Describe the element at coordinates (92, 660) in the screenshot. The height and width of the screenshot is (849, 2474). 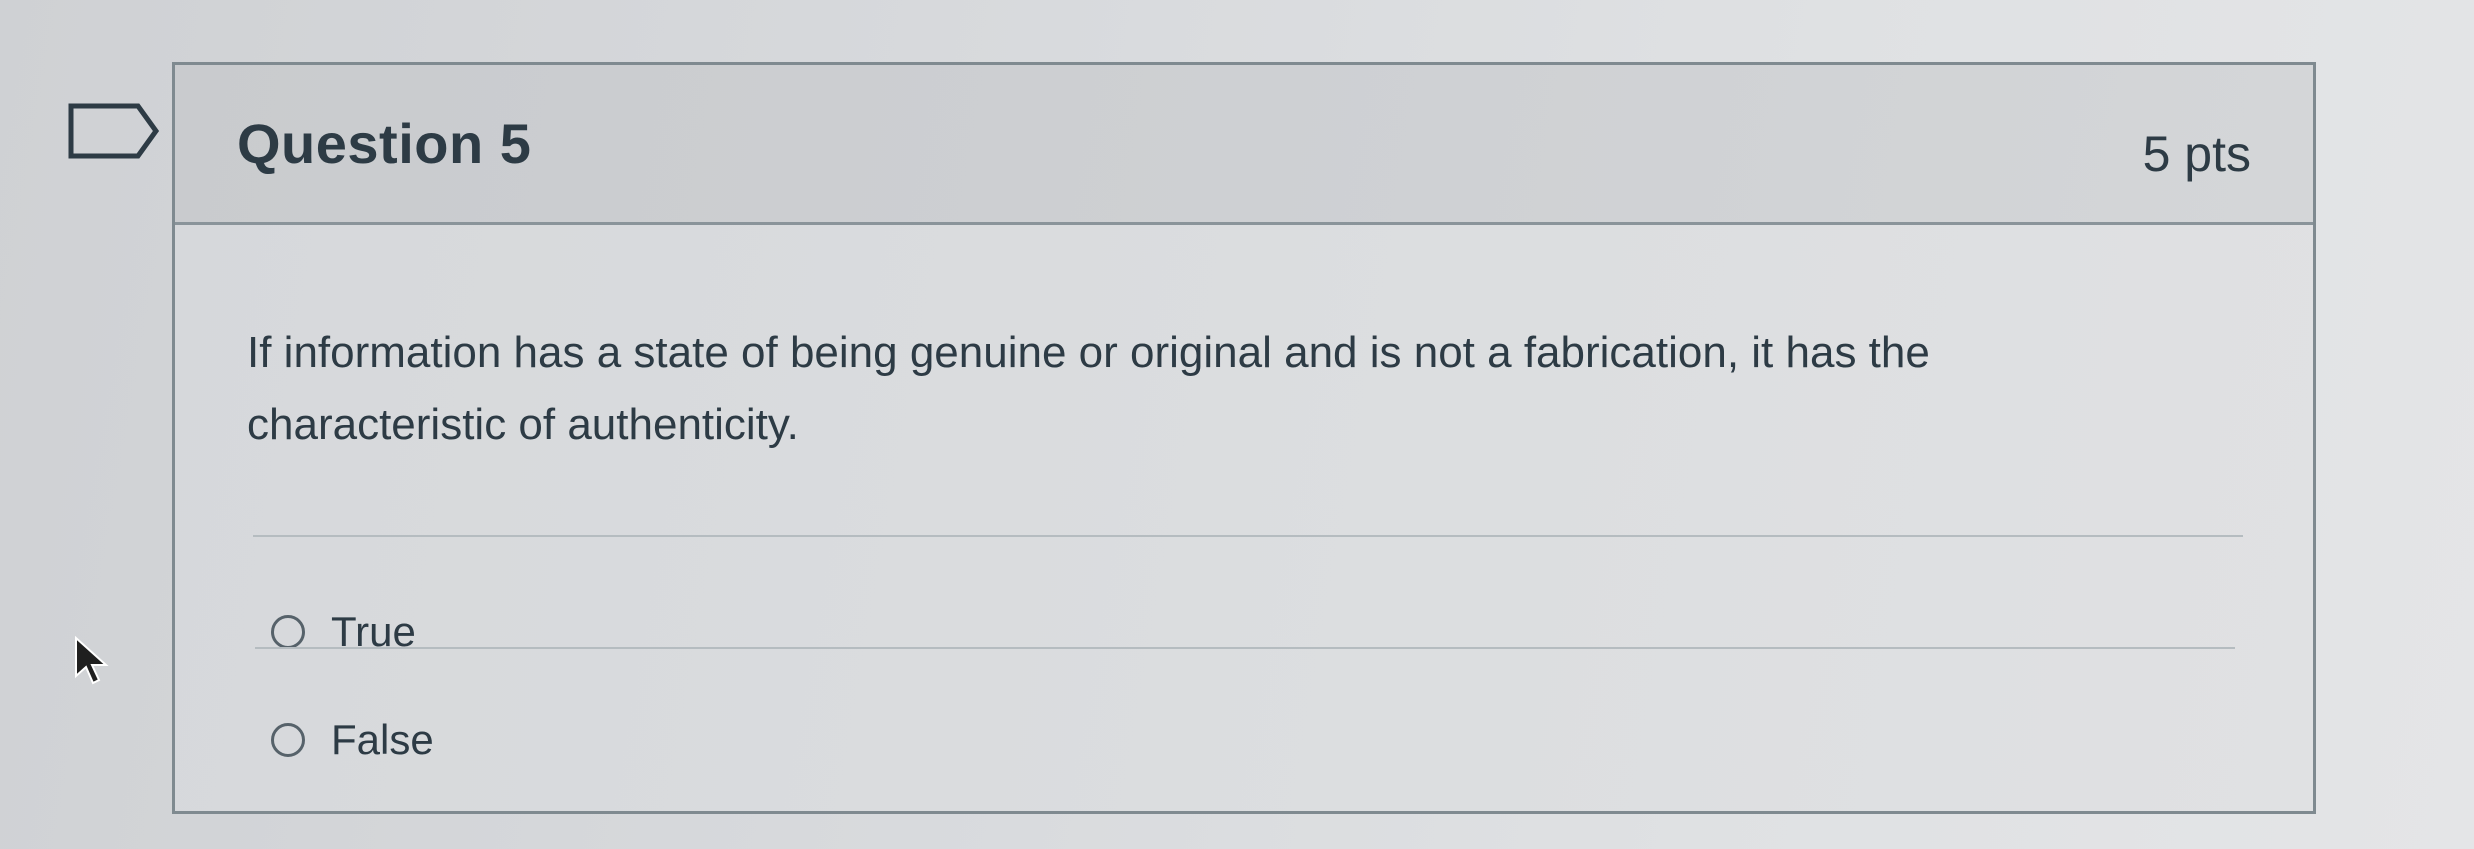
I see `mouse-pointer-icon` at that location.